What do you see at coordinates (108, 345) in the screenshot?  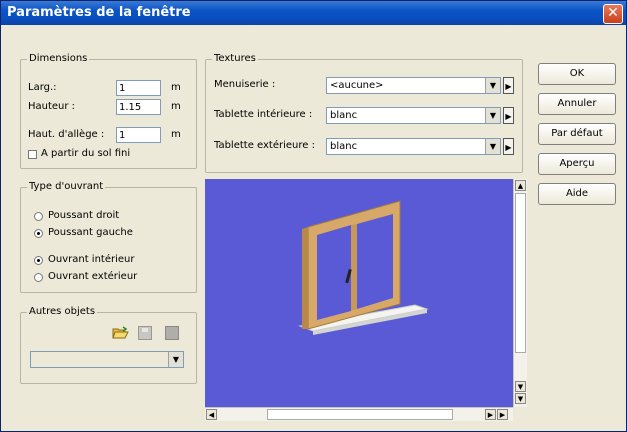 I see `autres-group: Autres objets` at bounding box center [108, 345].